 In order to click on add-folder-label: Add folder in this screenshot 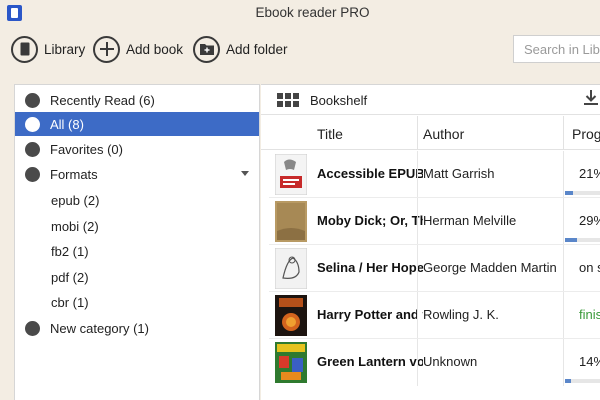, I will do `click(257, 49)`.